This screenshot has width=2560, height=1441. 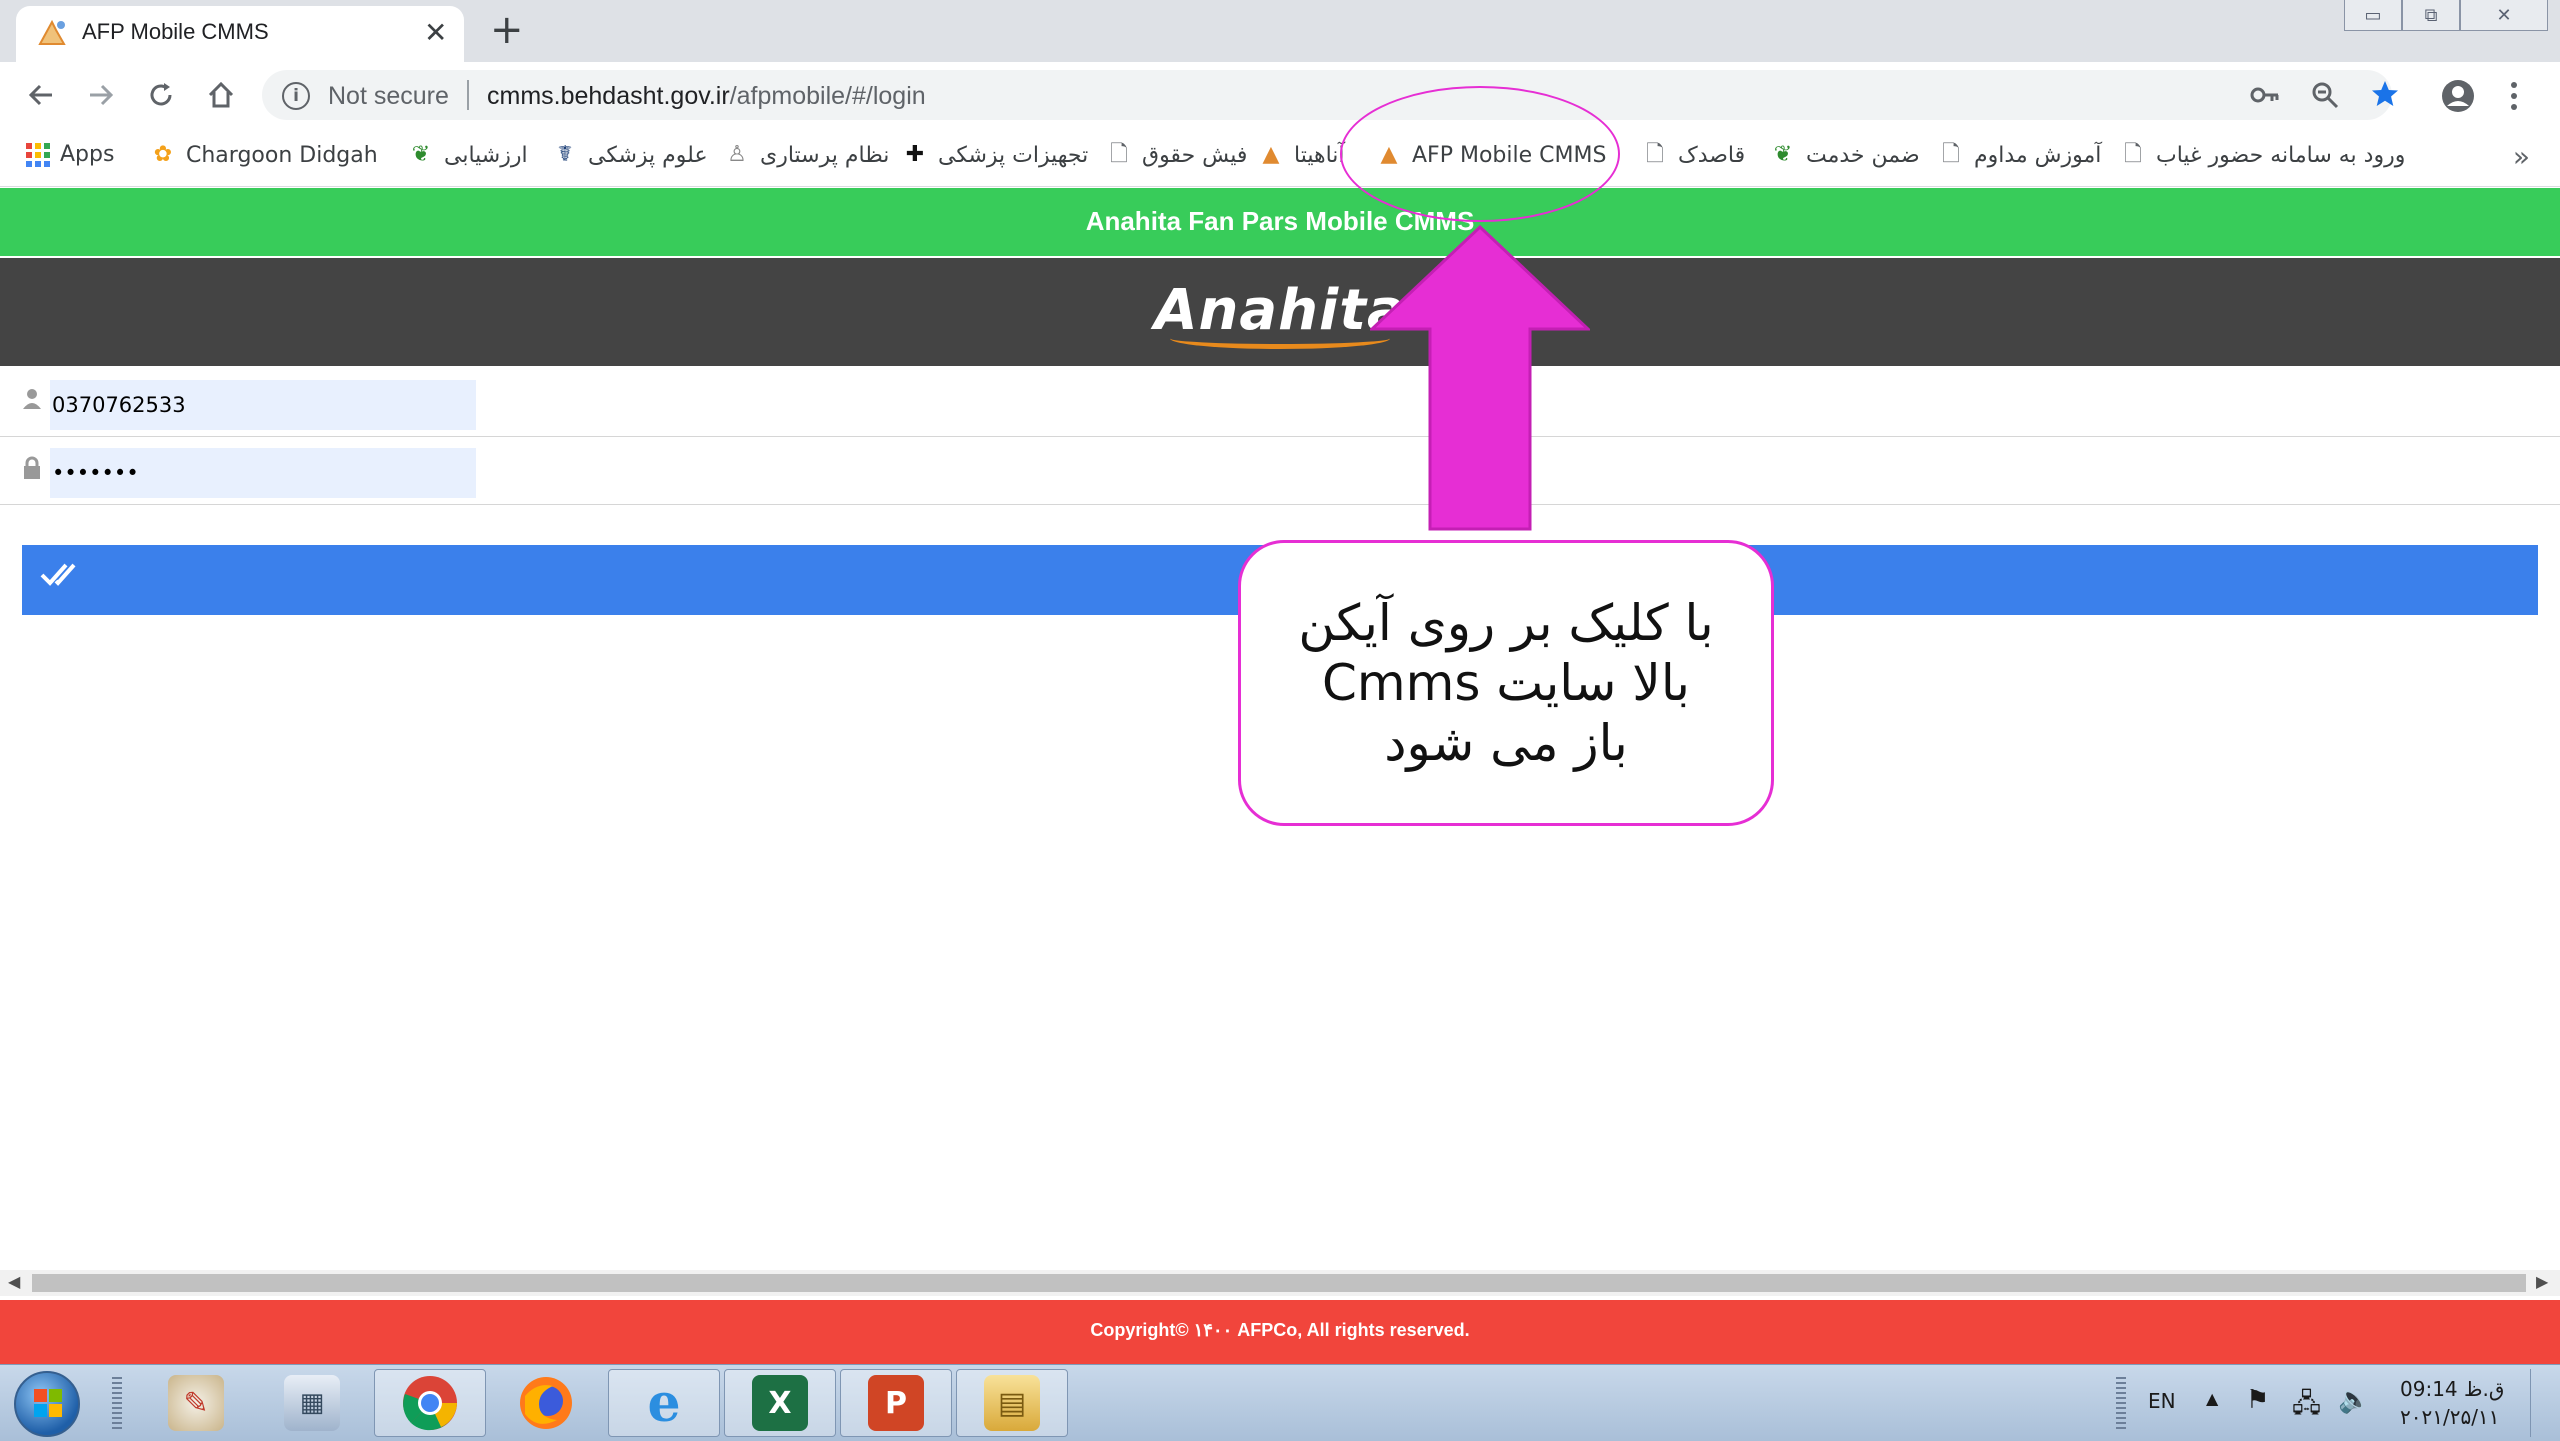 I want to click on bookmark-anahita: ▲ آناهیتا, so click(x=1301, y=155).